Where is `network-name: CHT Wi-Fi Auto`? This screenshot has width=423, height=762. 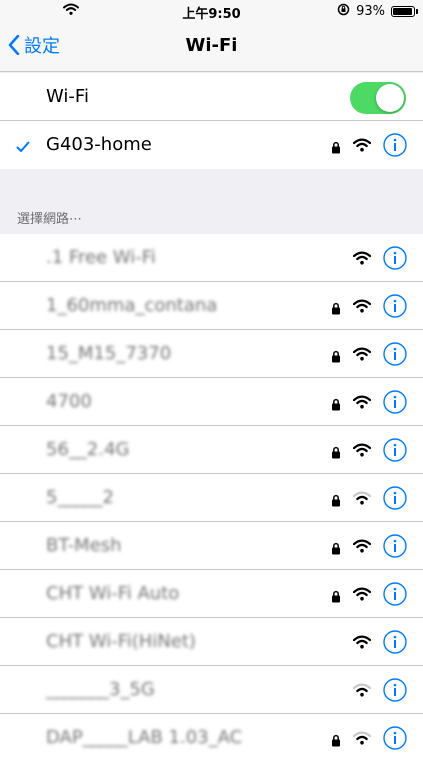
network-name: CHT Wi-Fi Auto is located at coordinates (113, 593).